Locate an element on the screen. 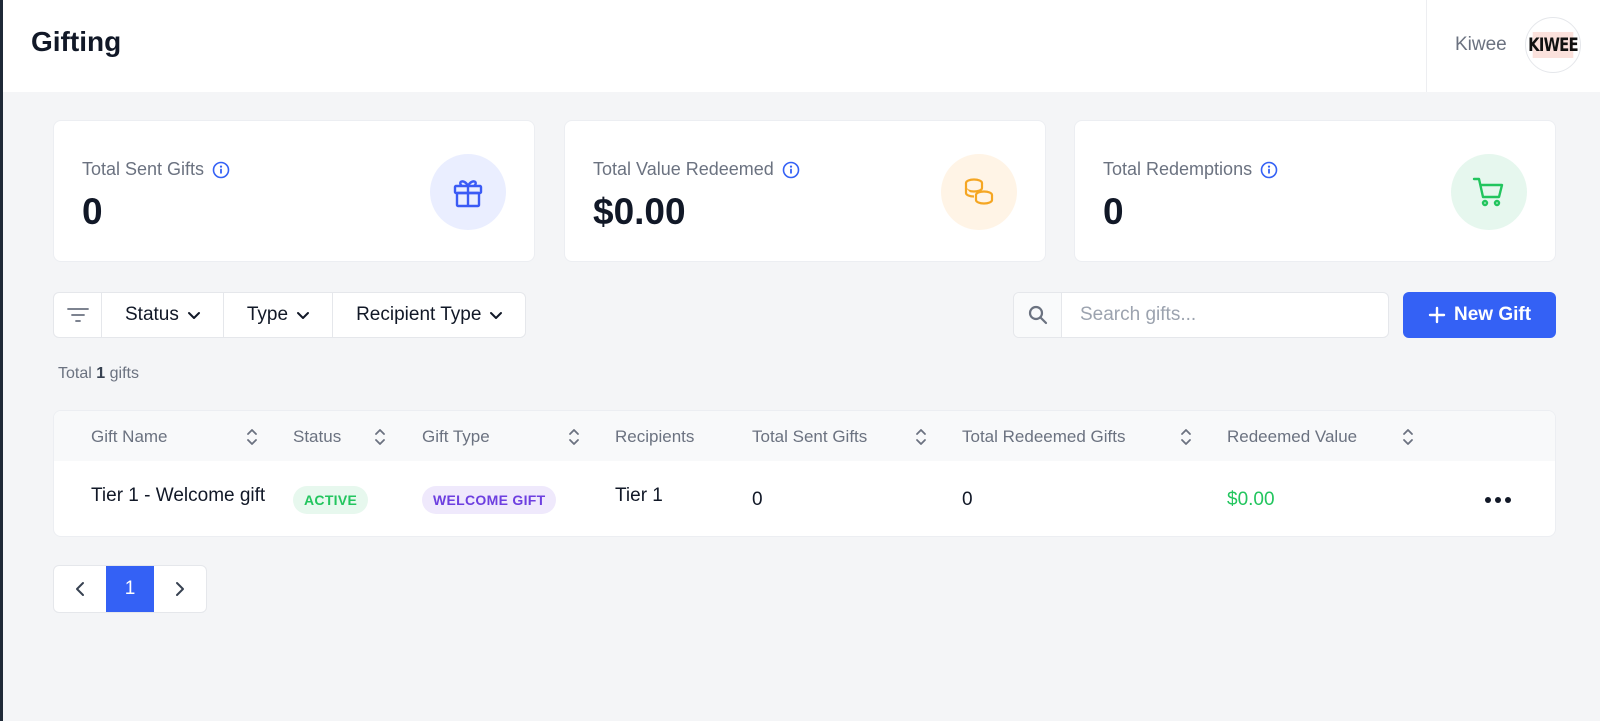 The width and height of the screenshot is (1600, 721). stat-card-total-sent-gifts: Total Sent Gifts 0 is located at coordinates (294, 191).